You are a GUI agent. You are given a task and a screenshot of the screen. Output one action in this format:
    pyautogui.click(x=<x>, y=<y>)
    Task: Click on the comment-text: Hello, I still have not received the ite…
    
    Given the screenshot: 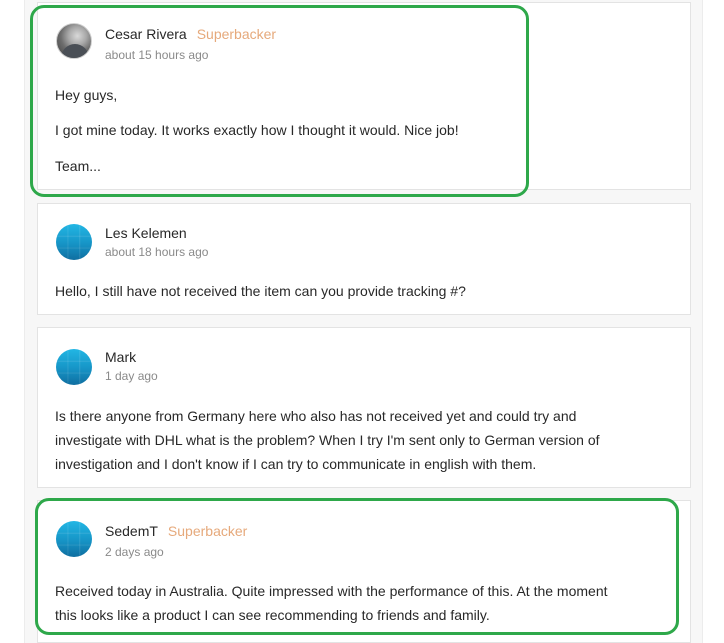 What is the action you would take?
    pyautogui.click(x=260, y=291)
    